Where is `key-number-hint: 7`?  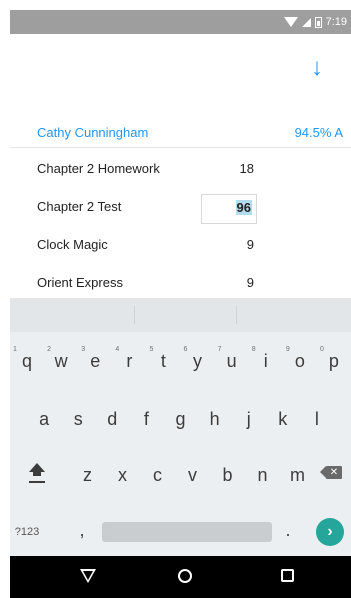
key-number-hint: 7 is located at coordinates (219, 349).